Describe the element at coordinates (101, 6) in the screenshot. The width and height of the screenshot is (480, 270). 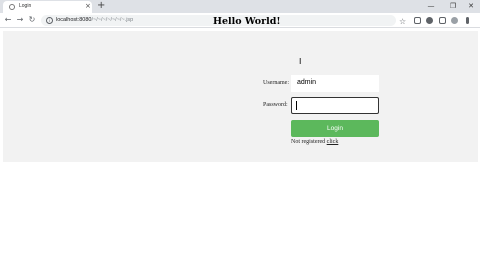
I see `new-tab-button: +` at that location.